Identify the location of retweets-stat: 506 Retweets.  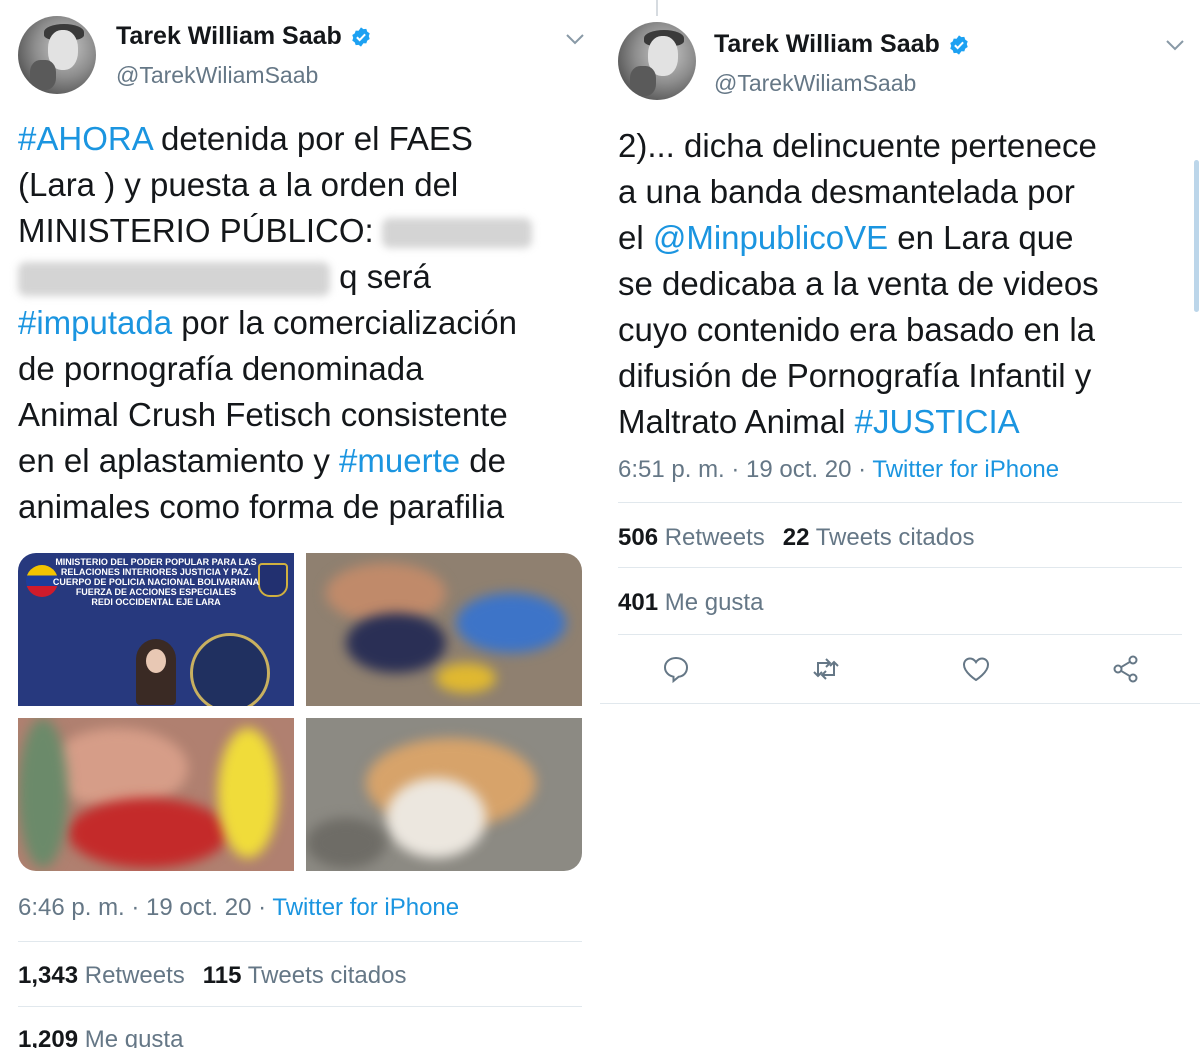
(691, 537).